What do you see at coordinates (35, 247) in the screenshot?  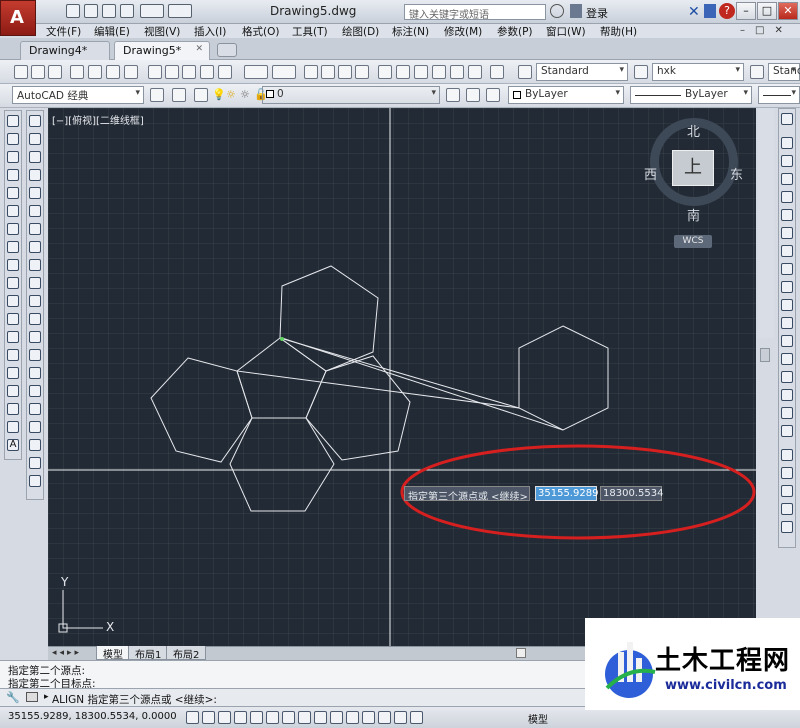 I see `scale-icon` at bounding box center [35, 247].